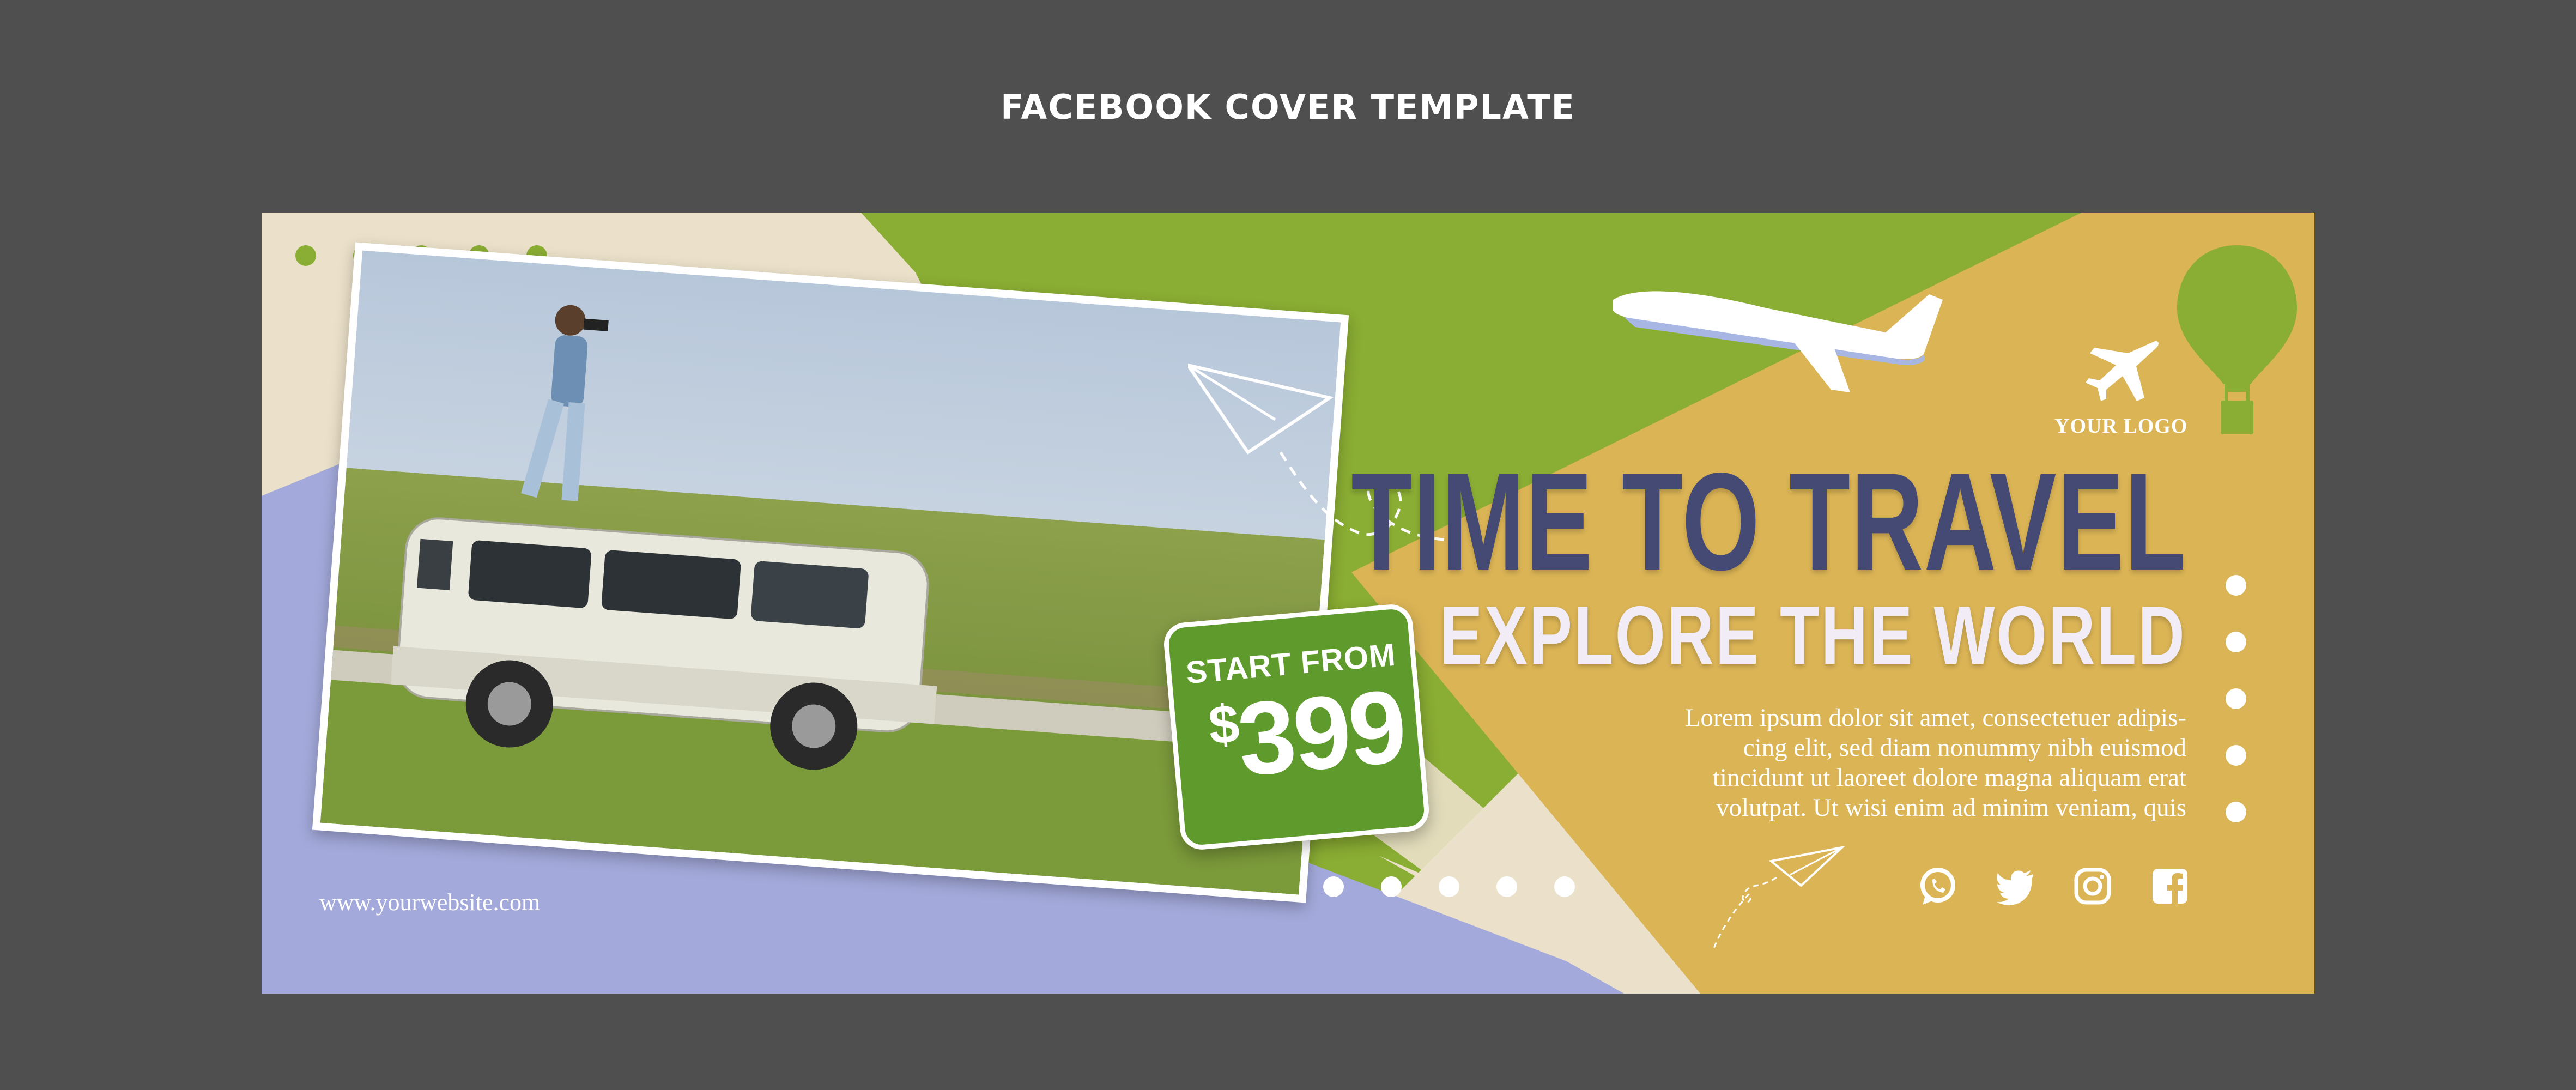 The image size is (2576, 1090). Describe the element at coordinates (1779, 897) in the screenshot. I see `small-paper-plane-icon` at that location.